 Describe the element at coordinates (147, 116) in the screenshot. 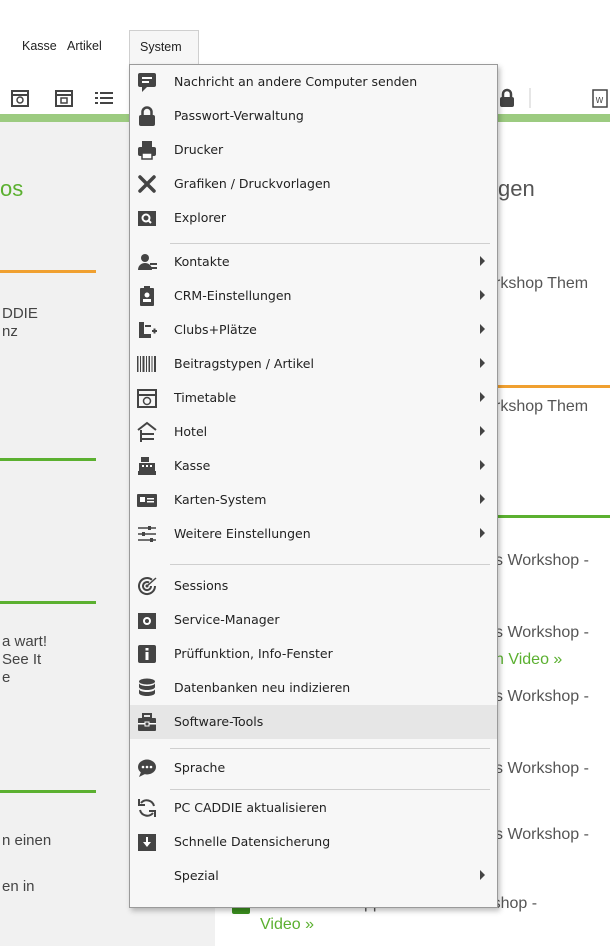

I see `lock-icon` at that location.